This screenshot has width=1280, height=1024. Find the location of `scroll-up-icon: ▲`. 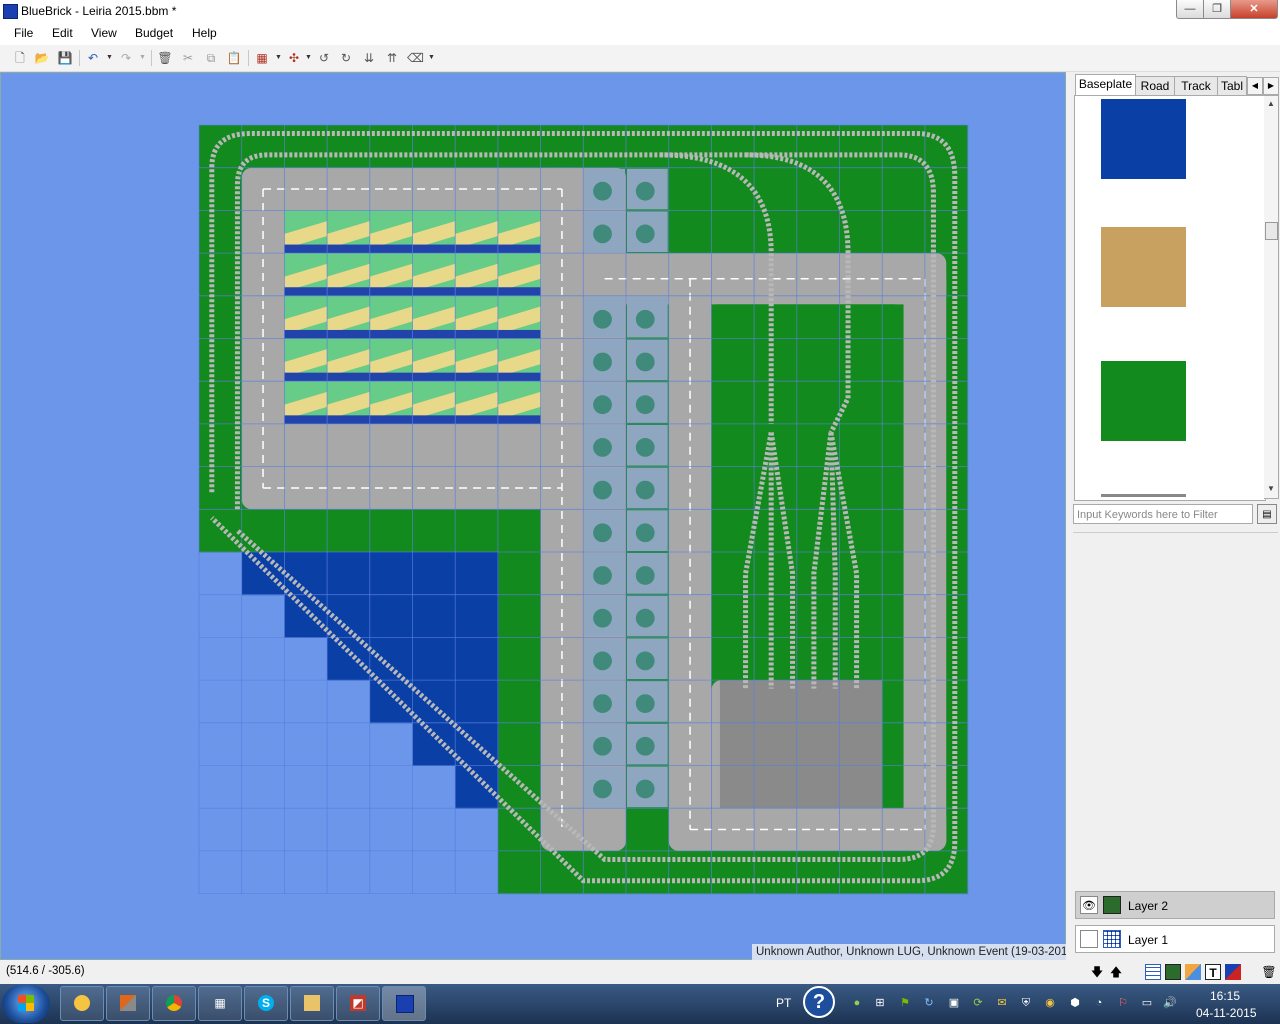

scroll-up-icon: ▲ is located at coordinates (1271, 104).